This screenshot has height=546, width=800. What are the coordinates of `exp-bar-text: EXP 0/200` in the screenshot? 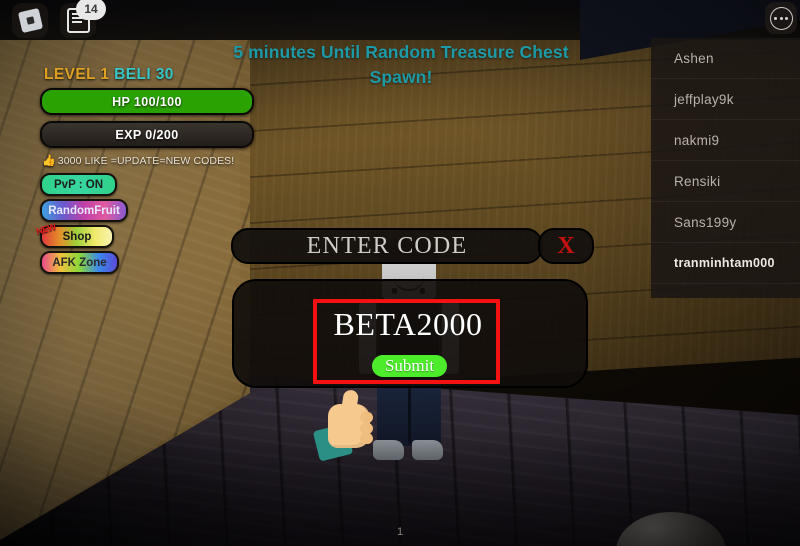 It's located at (147, 134).